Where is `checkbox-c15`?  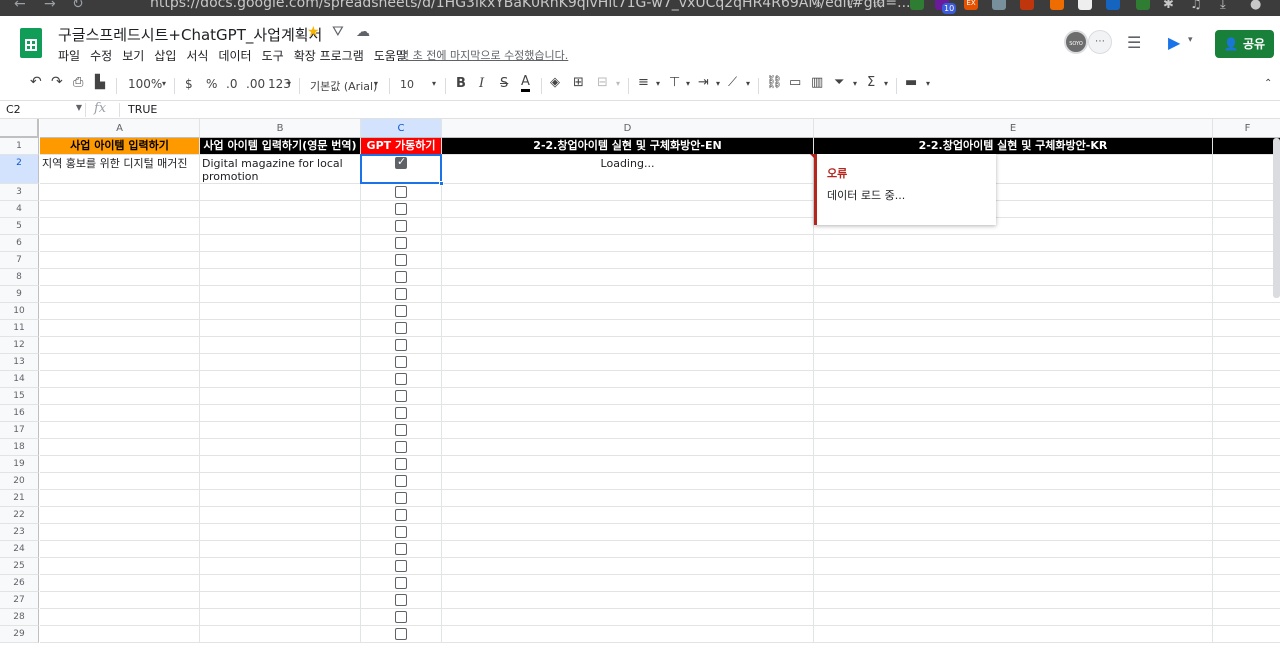
checkbox-c15 is located at coordinates (401, 396).